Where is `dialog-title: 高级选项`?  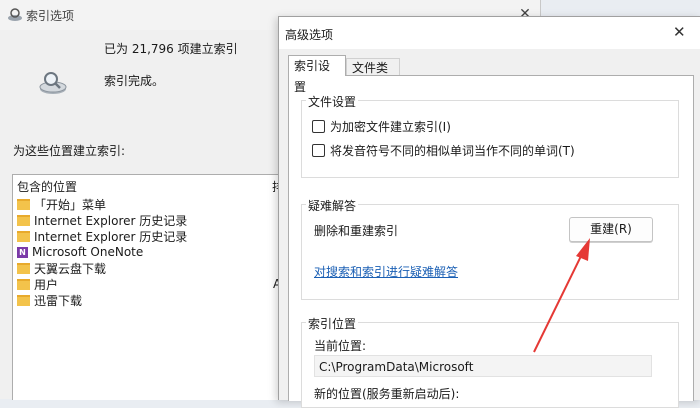 dialog-title: 高级选项 is located at coordinates (309, 35).